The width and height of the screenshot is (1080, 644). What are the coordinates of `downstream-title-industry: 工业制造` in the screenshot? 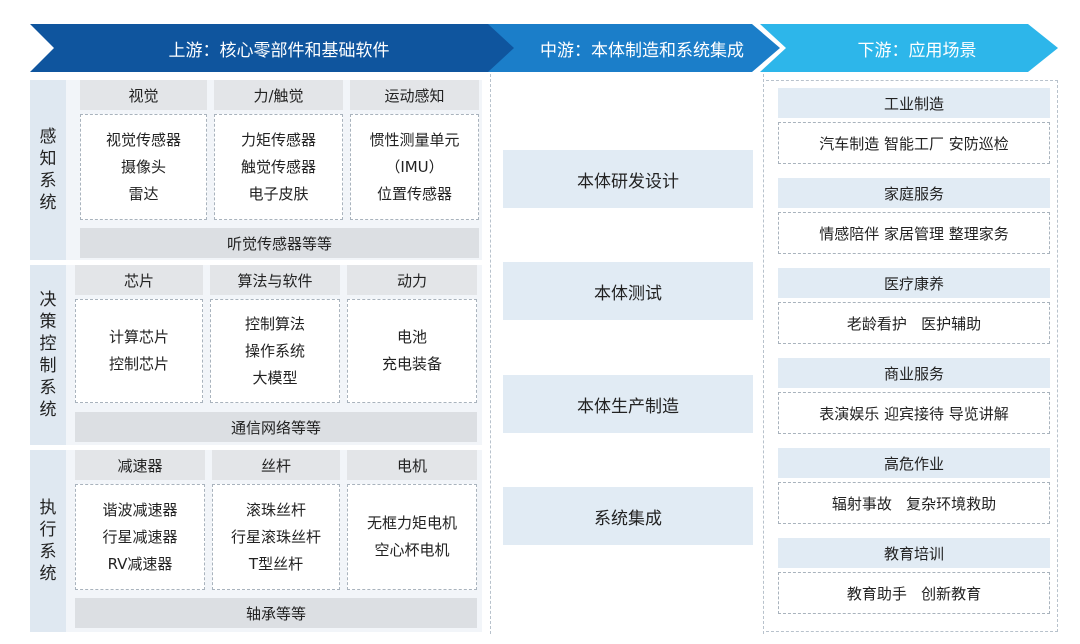 It's located at (914, 103).